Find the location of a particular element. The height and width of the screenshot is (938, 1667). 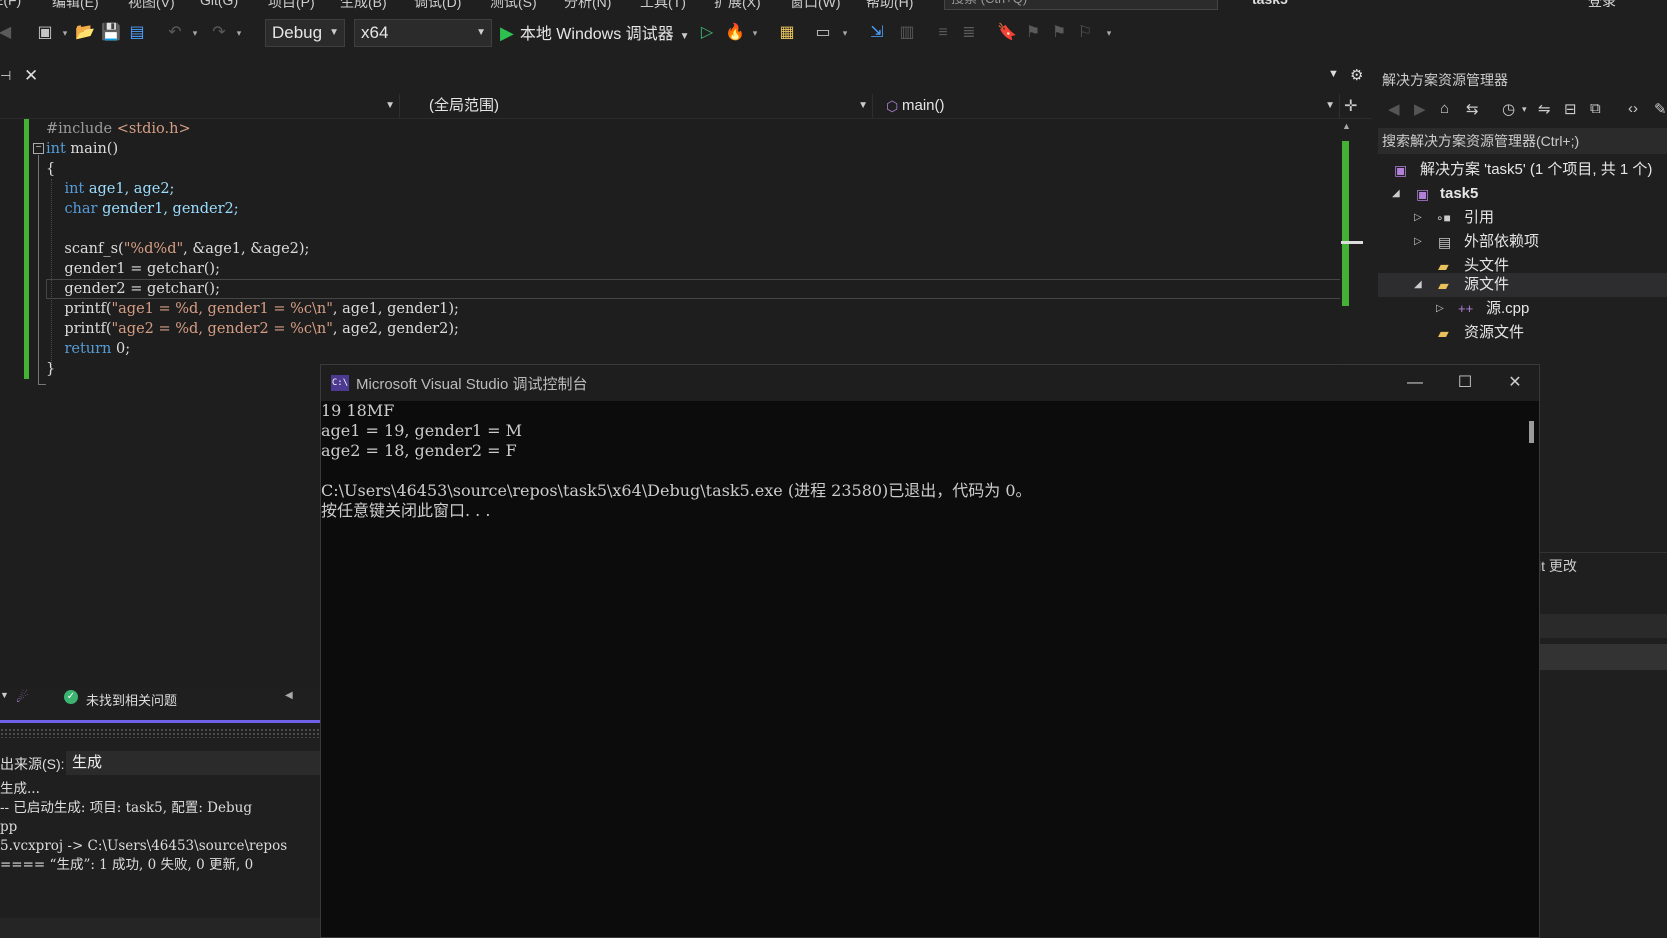

sync-icon: ⇋ is located at coordinates (1544, 109).